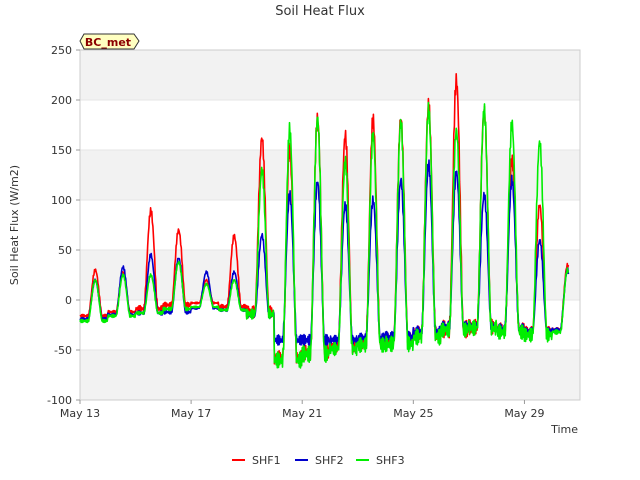 The image size is (640, 480). Describe the element at coordinates (564, 429) in the screenshot. I see `x-axis-label: Time` at that location.